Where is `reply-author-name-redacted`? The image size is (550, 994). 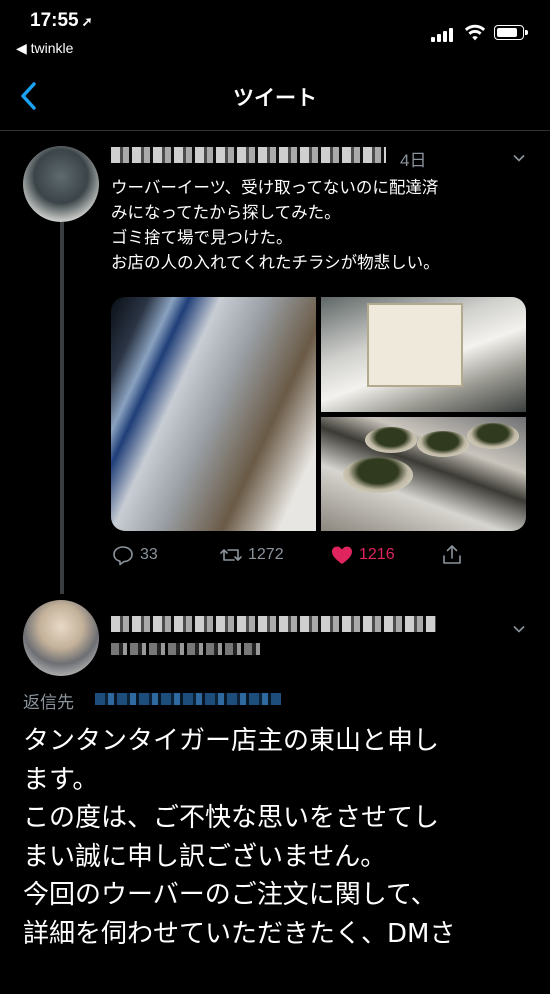 reply-author-name-redacted is located at coordinates (273, 624).